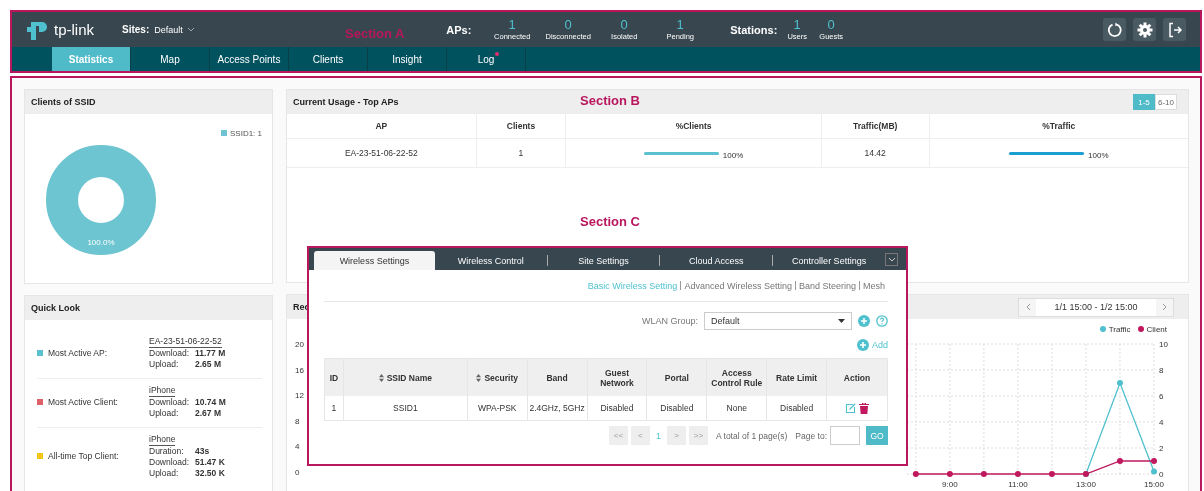 This screenshot has height=491, width=1204. I want to click on column-header: %Clients, so click(694, 126).